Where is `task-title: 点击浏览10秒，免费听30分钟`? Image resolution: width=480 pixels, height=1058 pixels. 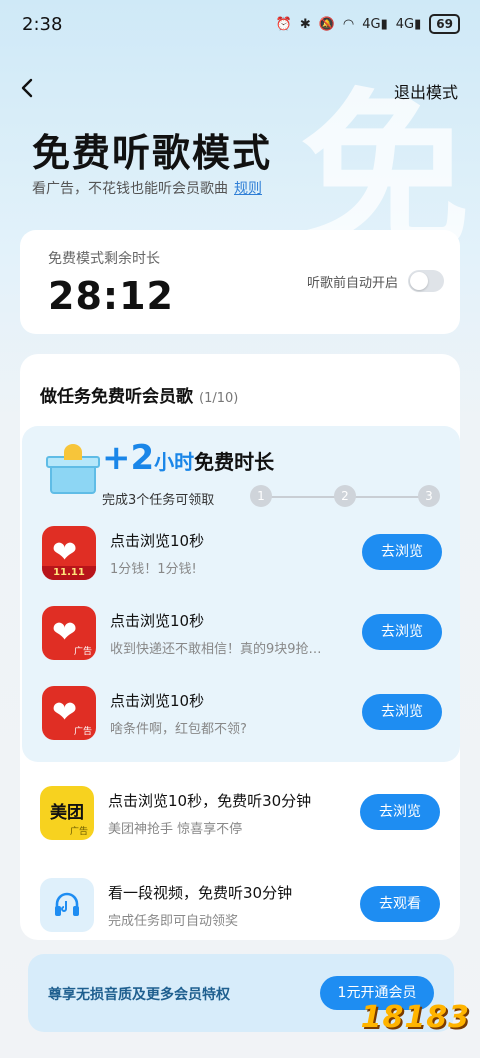 task-title: 点击浏览10秒，免费听30分钟 is located at coordinates (210, 801).